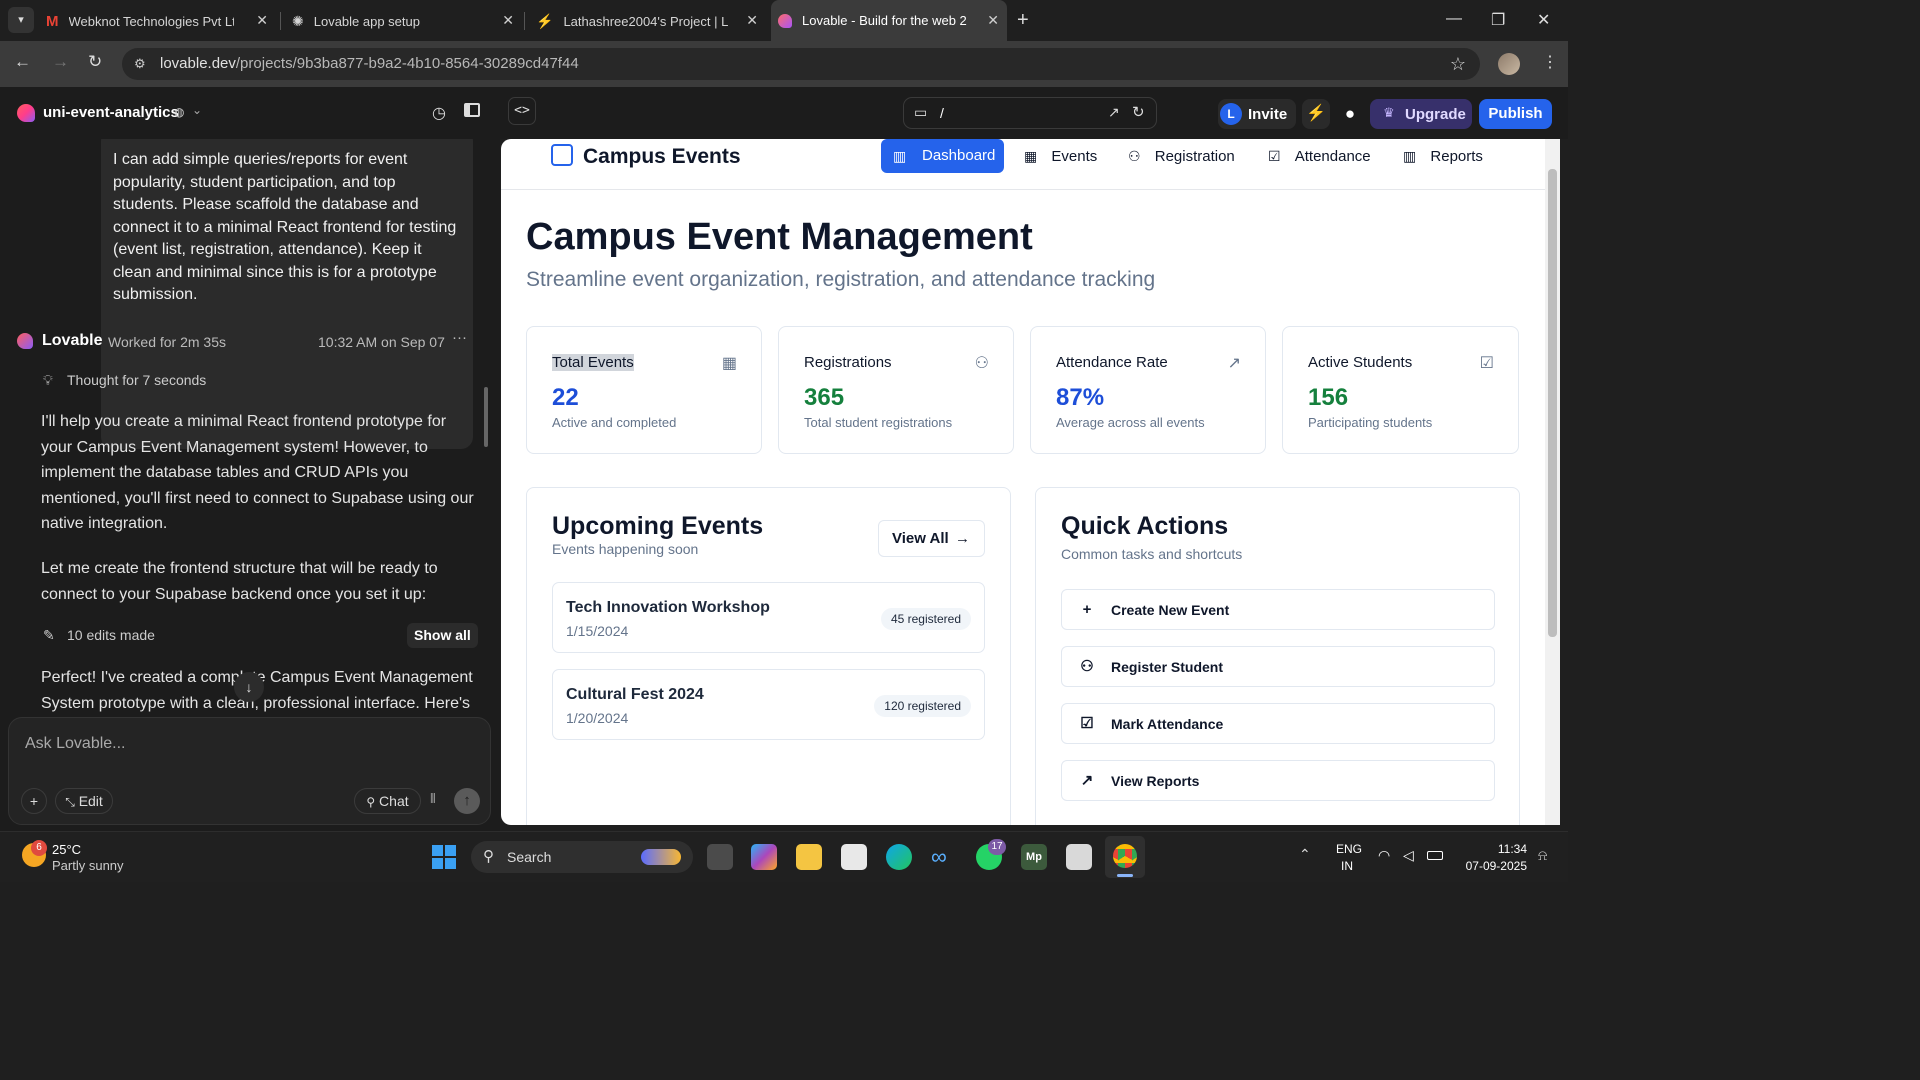  What do you see at coordinates (931, 538) in the screenshot?
I see `view-all-button: View All →` at bounding box center [931, 538].